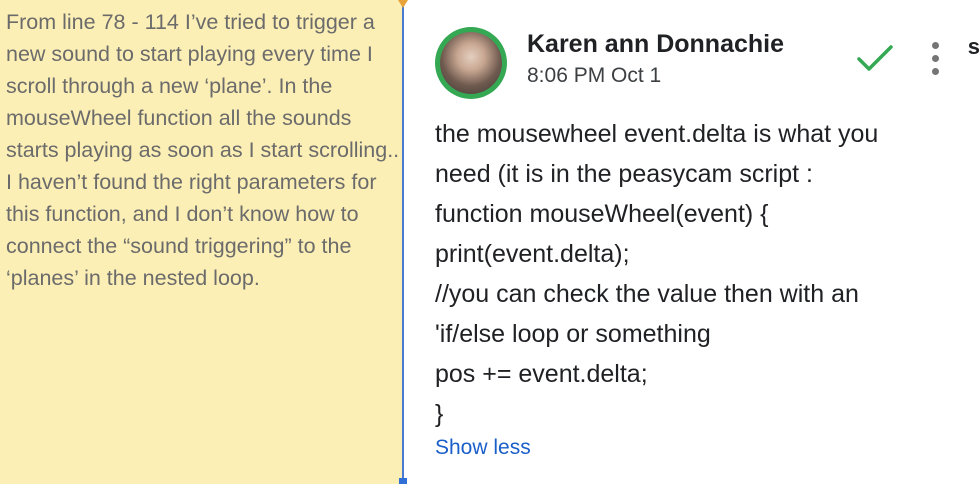 Image resolution: width=980 pixels, height=484 pixels. I want to click on comment-line: function mouseWheel(event) {, so click(602, 214).